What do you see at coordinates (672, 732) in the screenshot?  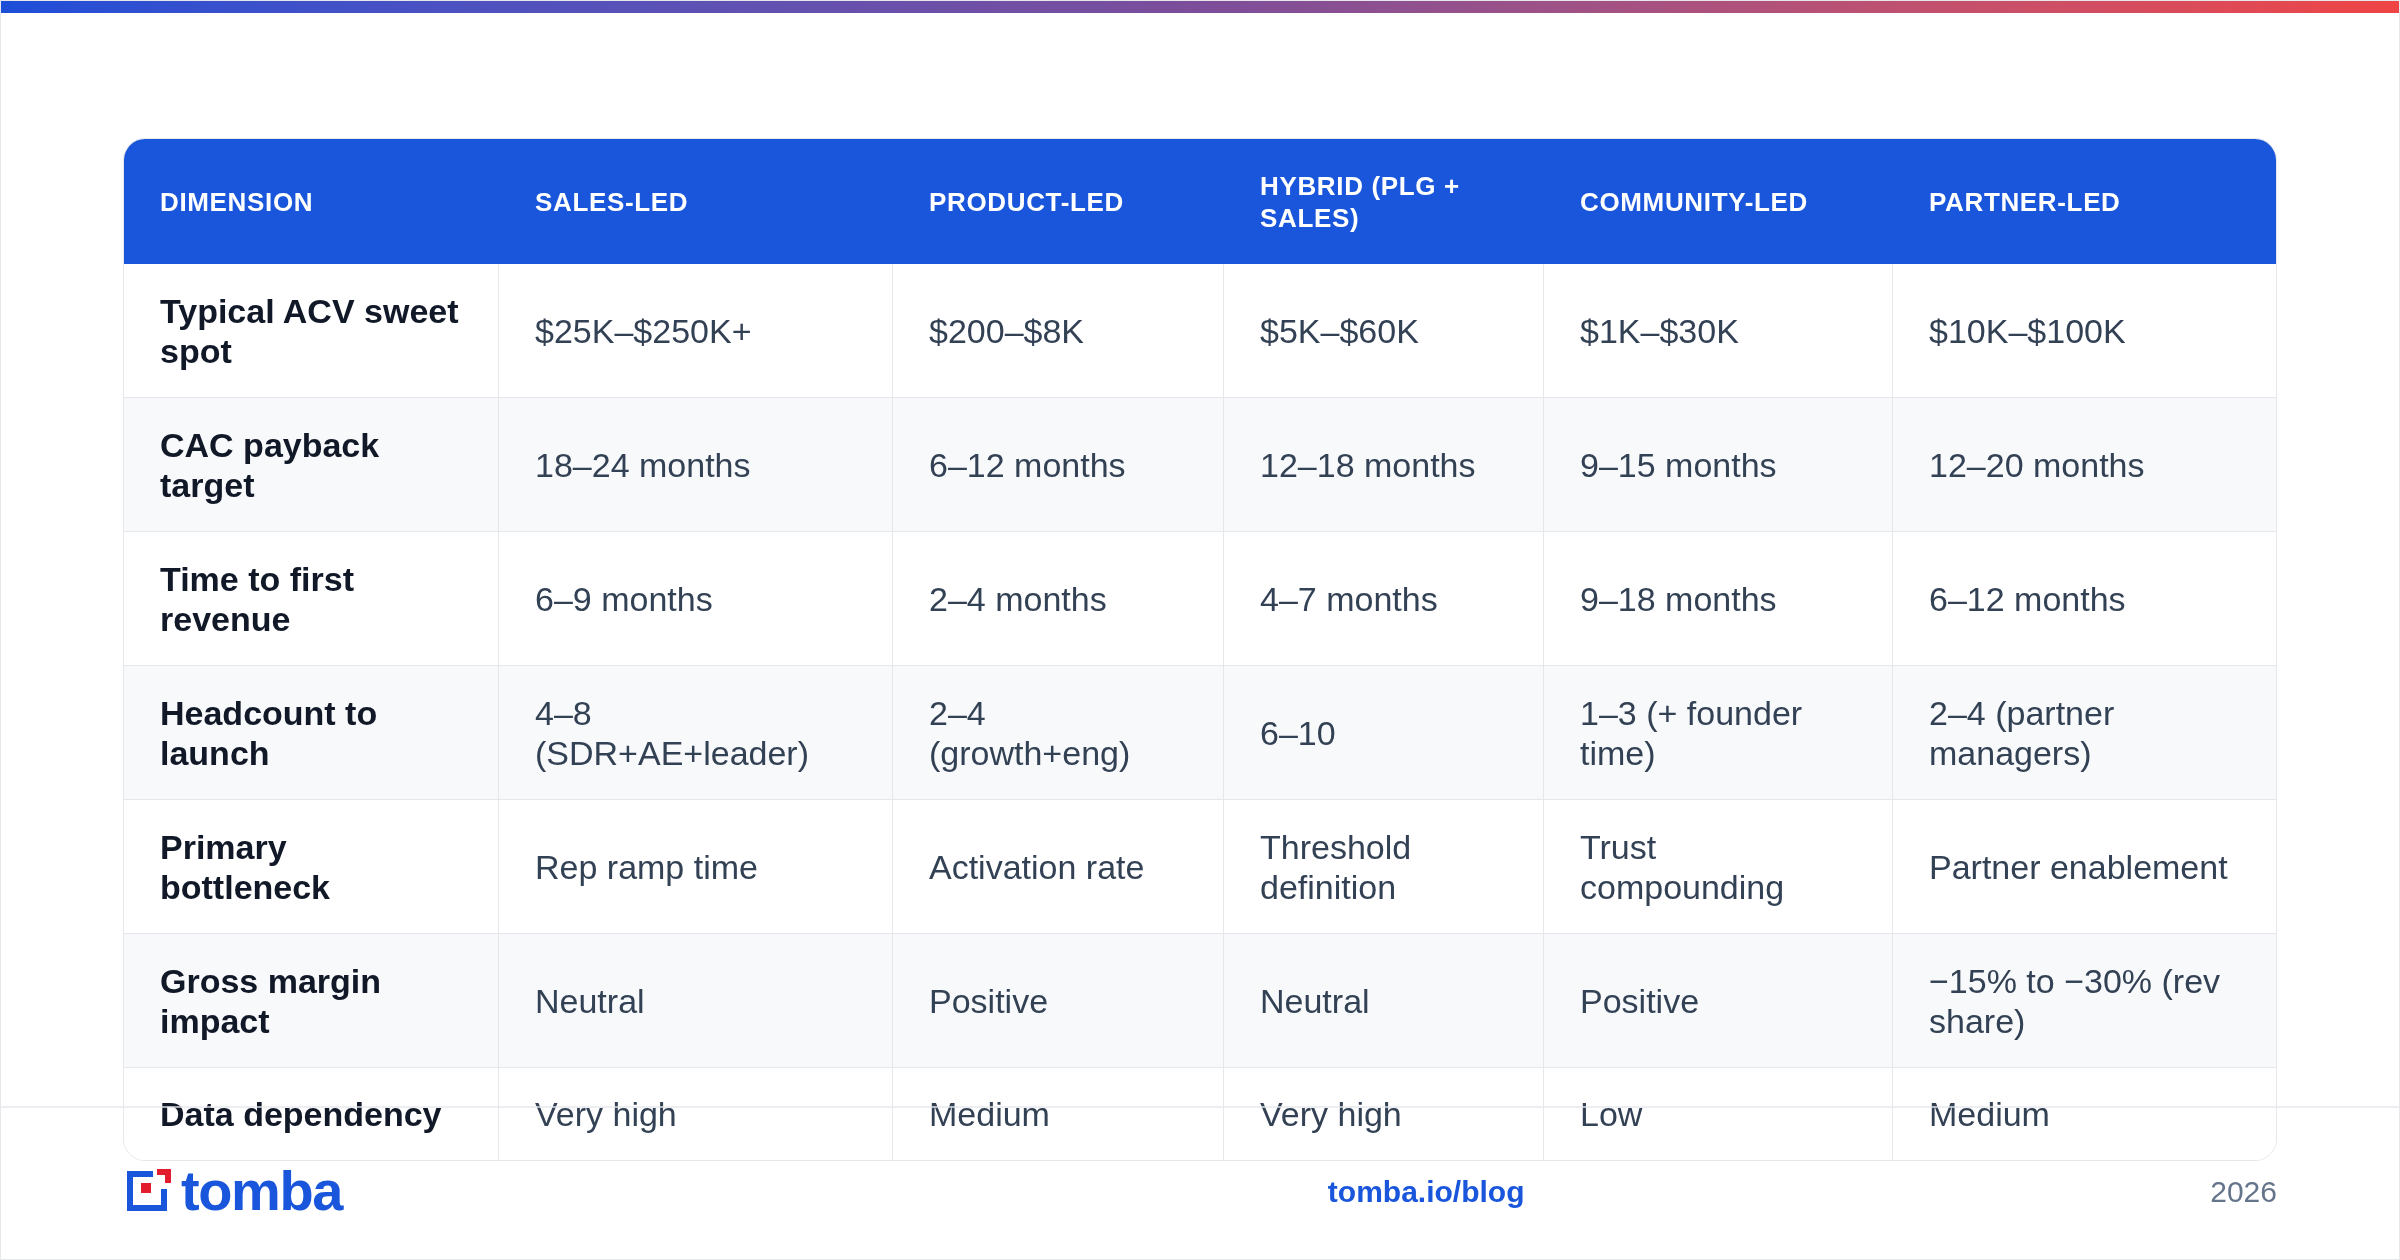 I see `table-cell-text: 4–8 (SDR+AE+leader)` at bounding box center [672, 732].